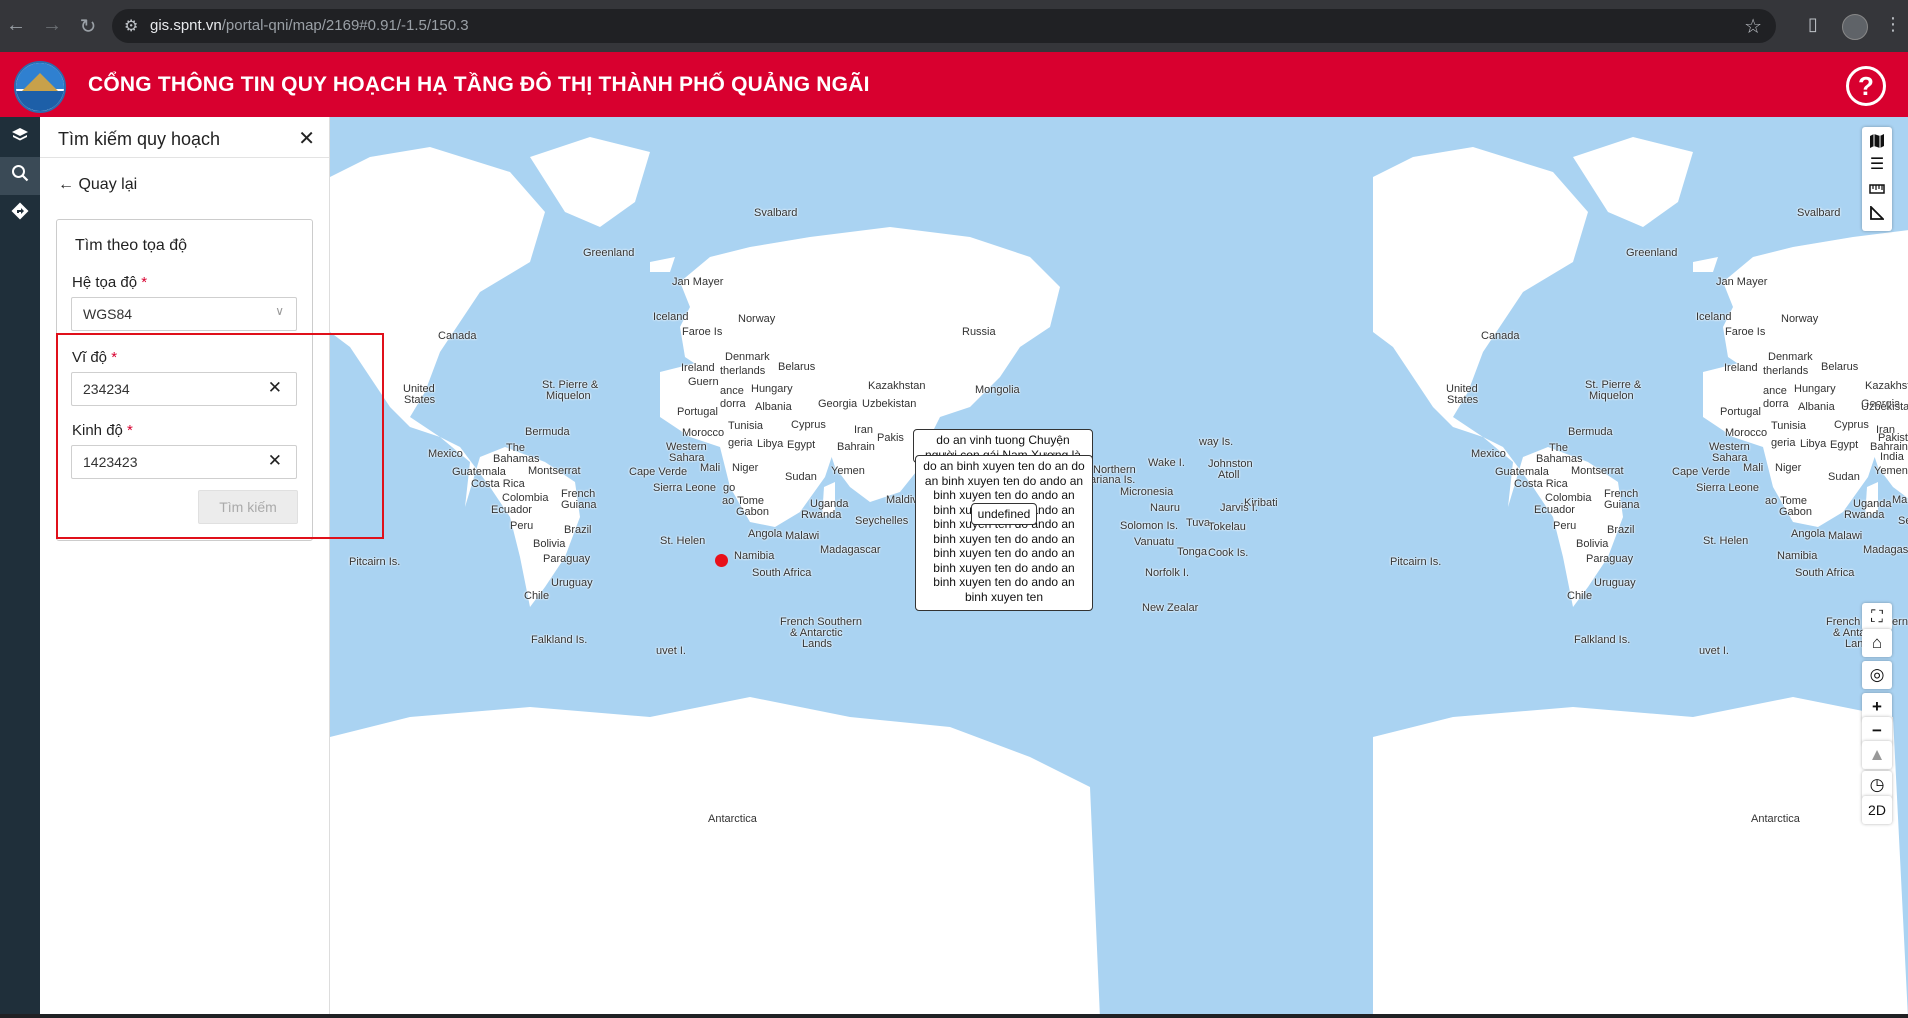  Describe the element at coordinates (1753, 468) in the screenshot. I see `map-place-label: Mali` at that location.